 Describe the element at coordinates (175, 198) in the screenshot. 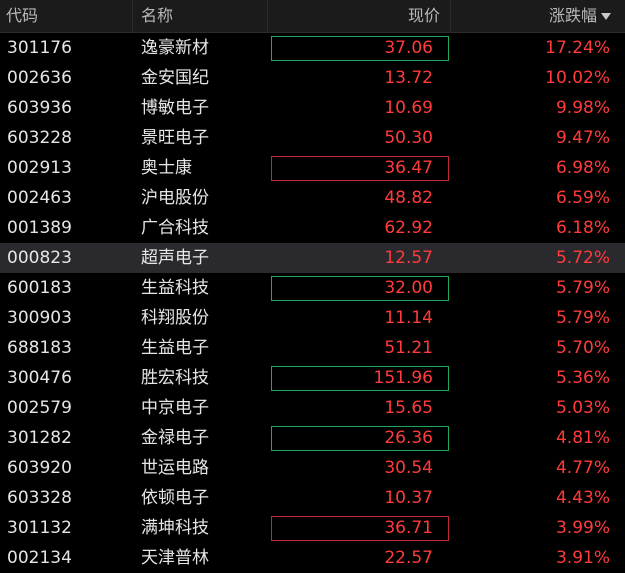

I see `stock-name-cell: 沪电股份` at that location.